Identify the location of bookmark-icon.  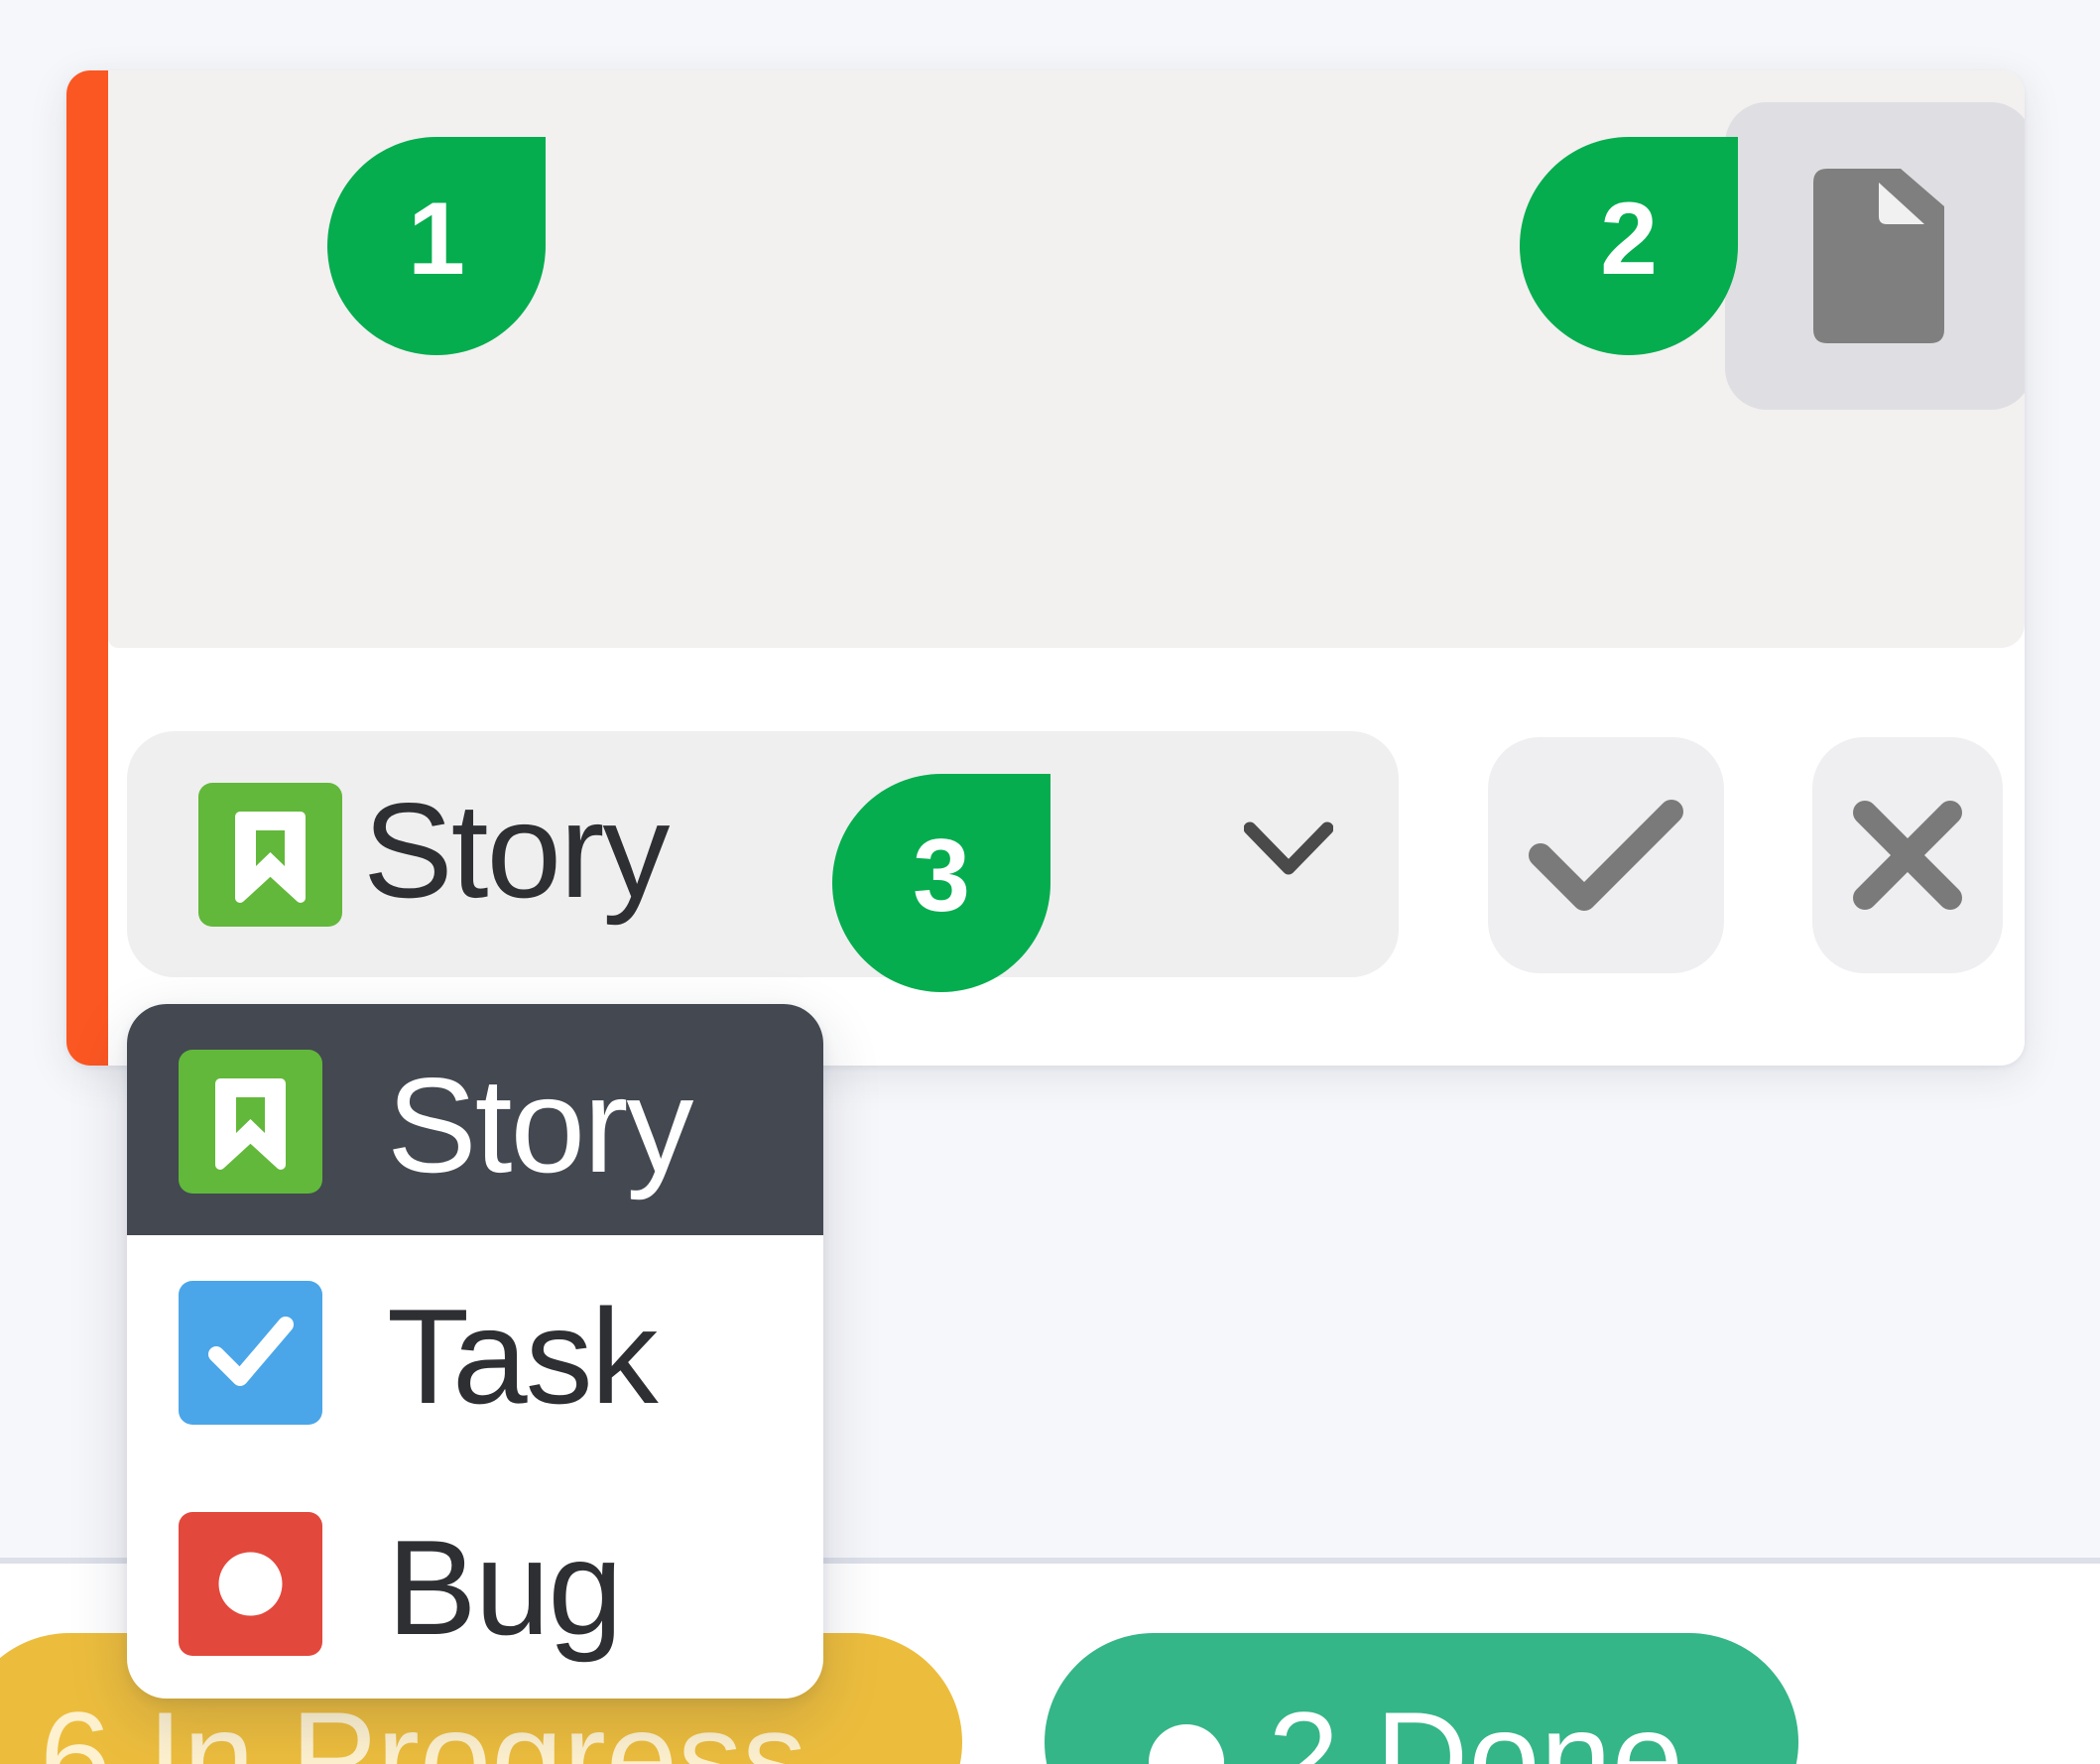
(250, 1122).